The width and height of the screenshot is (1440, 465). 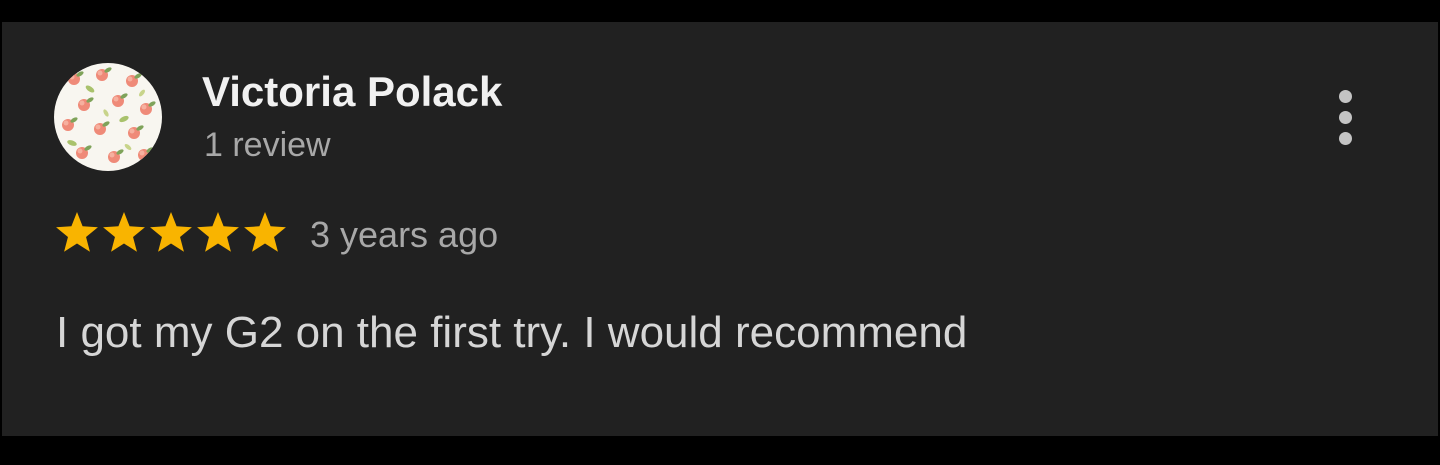 What do you see at coordinates (352, 92) in the screenshot?
I see `author-name: Victoria Polack` at bounding box center [352, 92].